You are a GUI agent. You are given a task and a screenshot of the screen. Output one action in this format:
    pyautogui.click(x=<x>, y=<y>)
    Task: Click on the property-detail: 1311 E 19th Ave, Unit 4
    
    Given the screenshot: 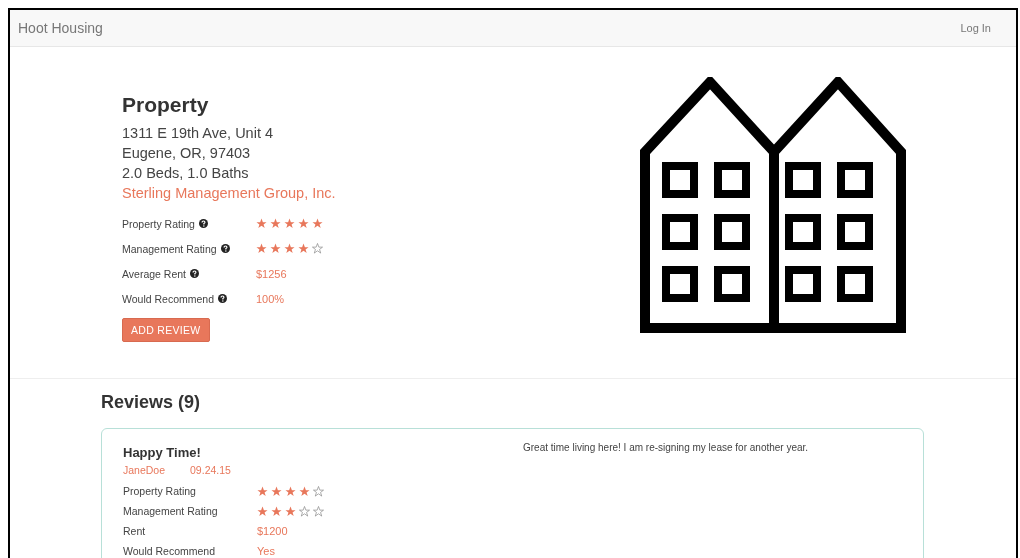 What is the action you would take?
    pyautogui.click(x=198, y=133)
    